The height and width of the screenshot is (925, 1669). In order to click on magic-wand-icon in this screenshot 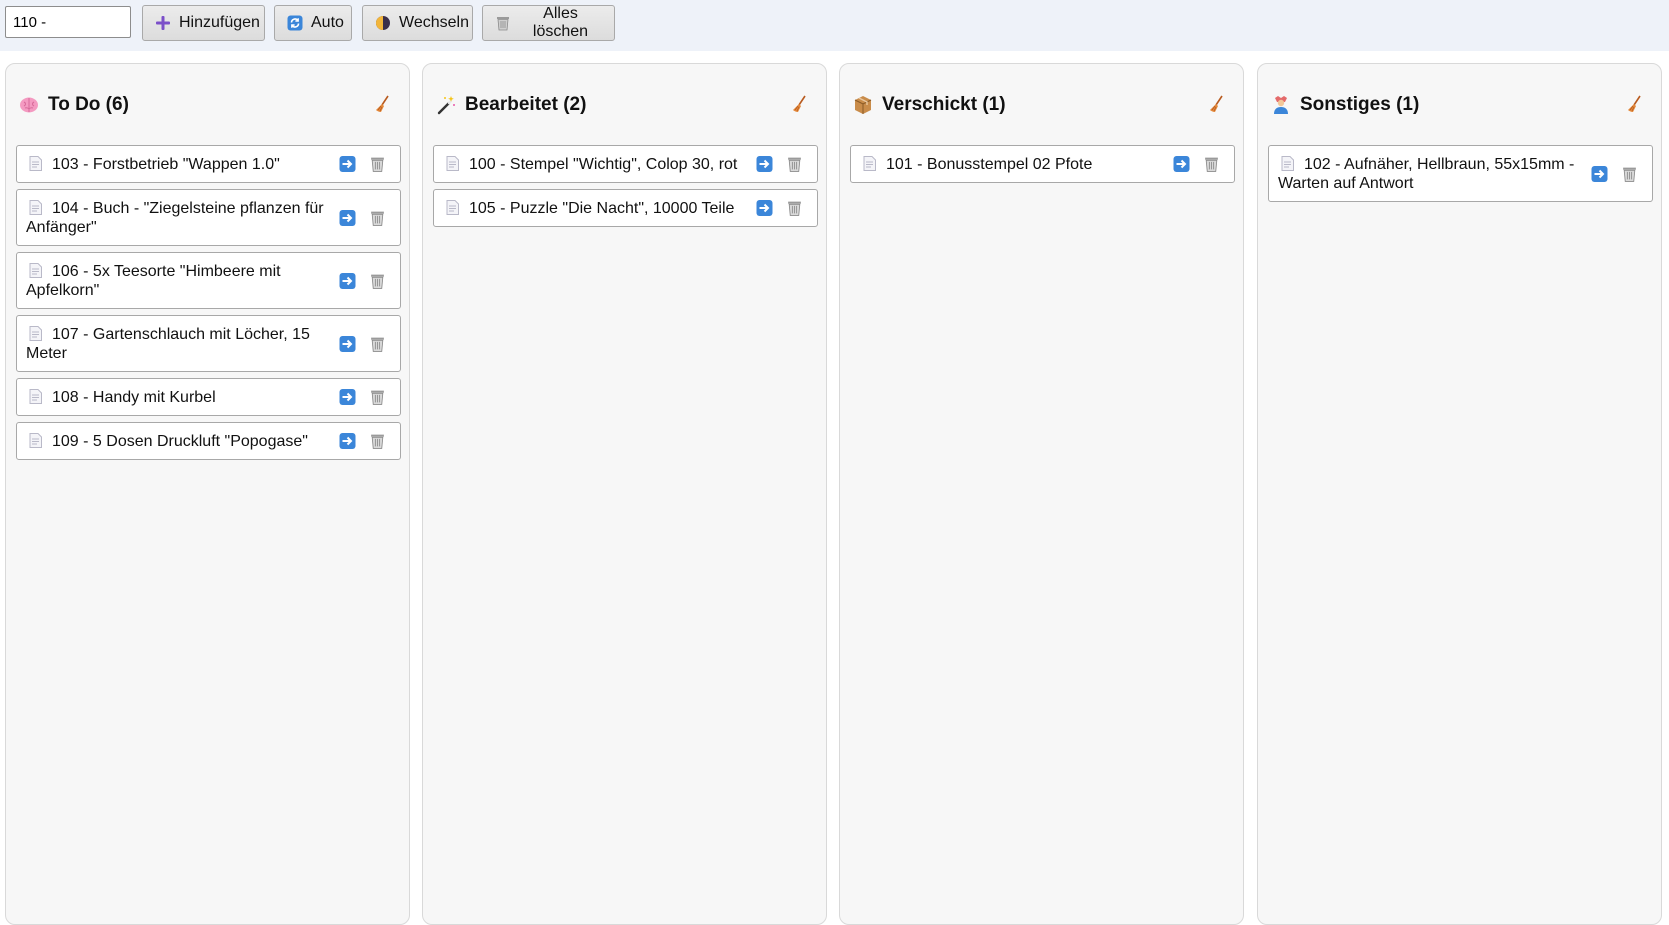, I will do `click(446, 105)`.